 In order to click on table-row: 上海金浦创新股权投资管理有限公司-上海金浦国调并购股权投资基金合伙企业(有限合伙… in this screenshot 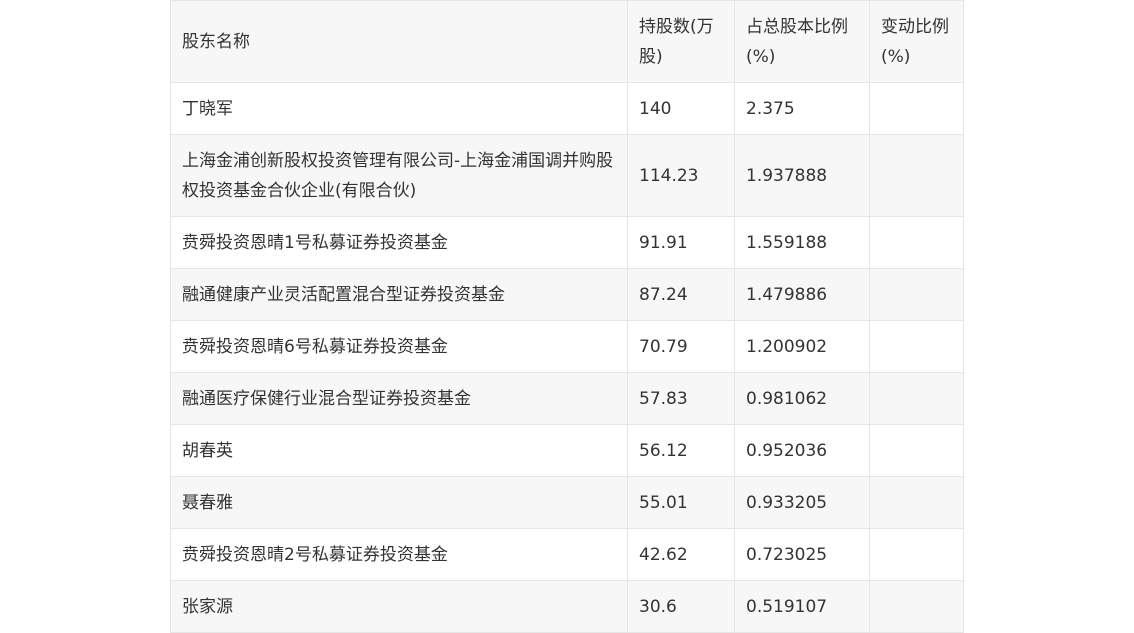, I will do `click(567, 175)`.